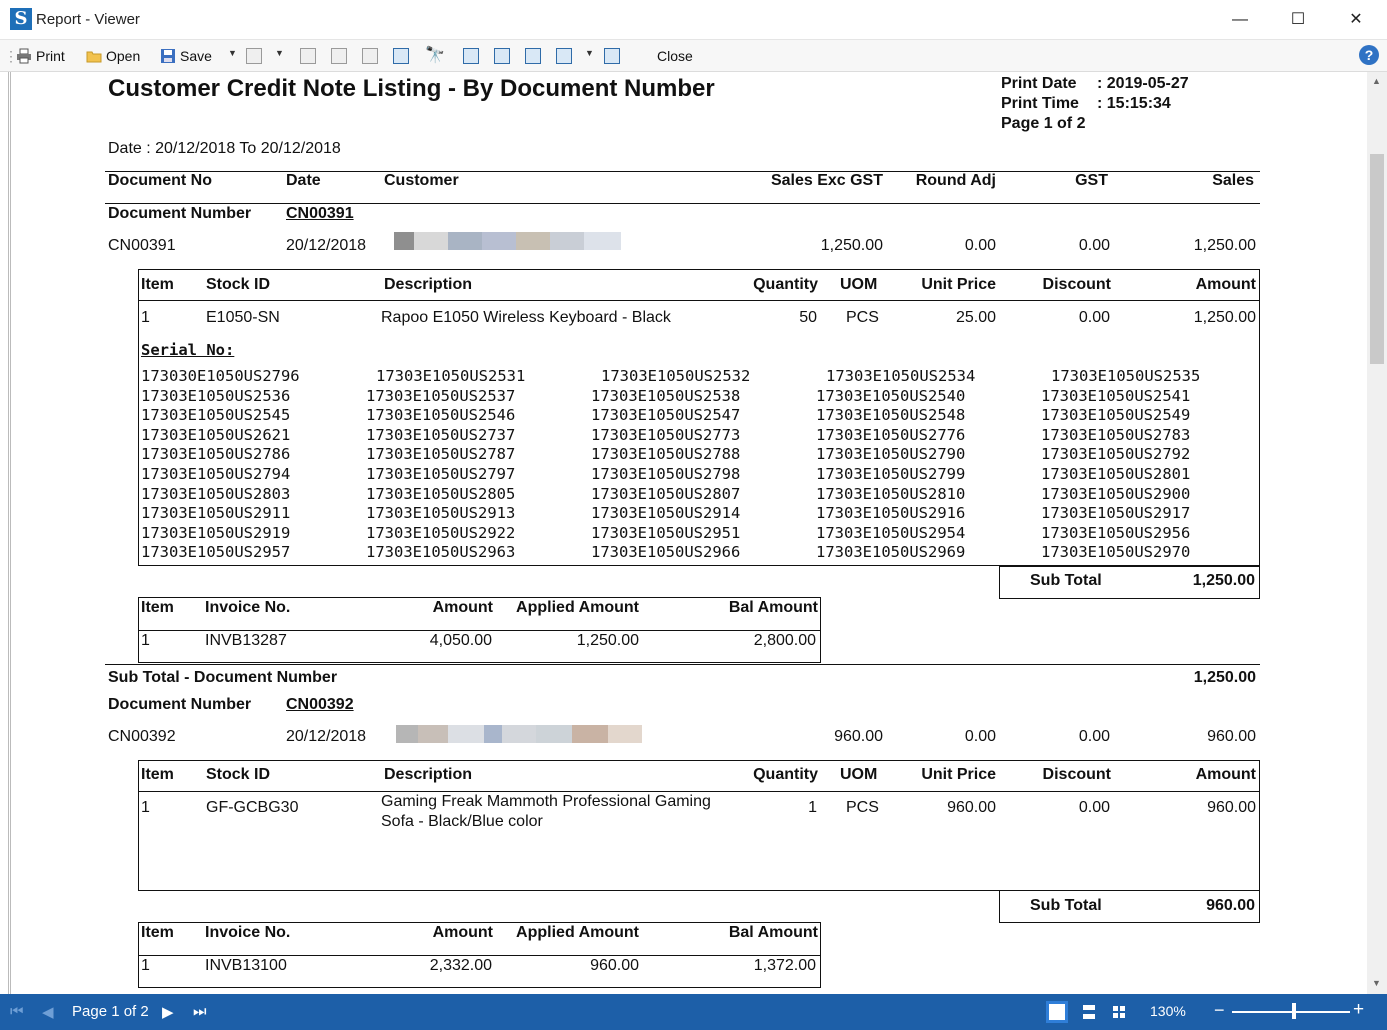 This screenshot has height=1030, width=1387. Describe the element at coordinates (50, 56) in the screenshot. I see `print-label: Print` at that location.